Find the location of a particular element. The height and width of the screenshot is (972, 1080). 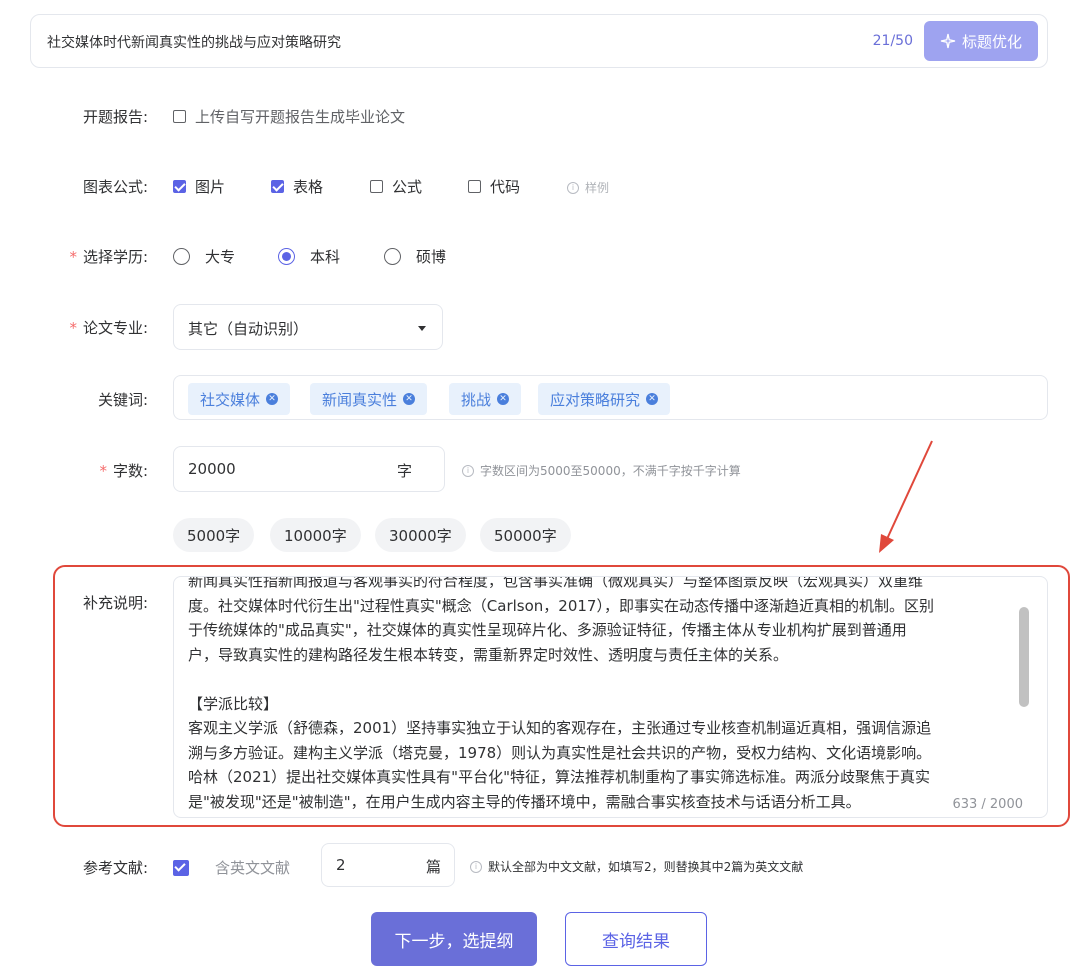

keyword-tag: 挑战 ✕ is located at coordinates (485, 399).